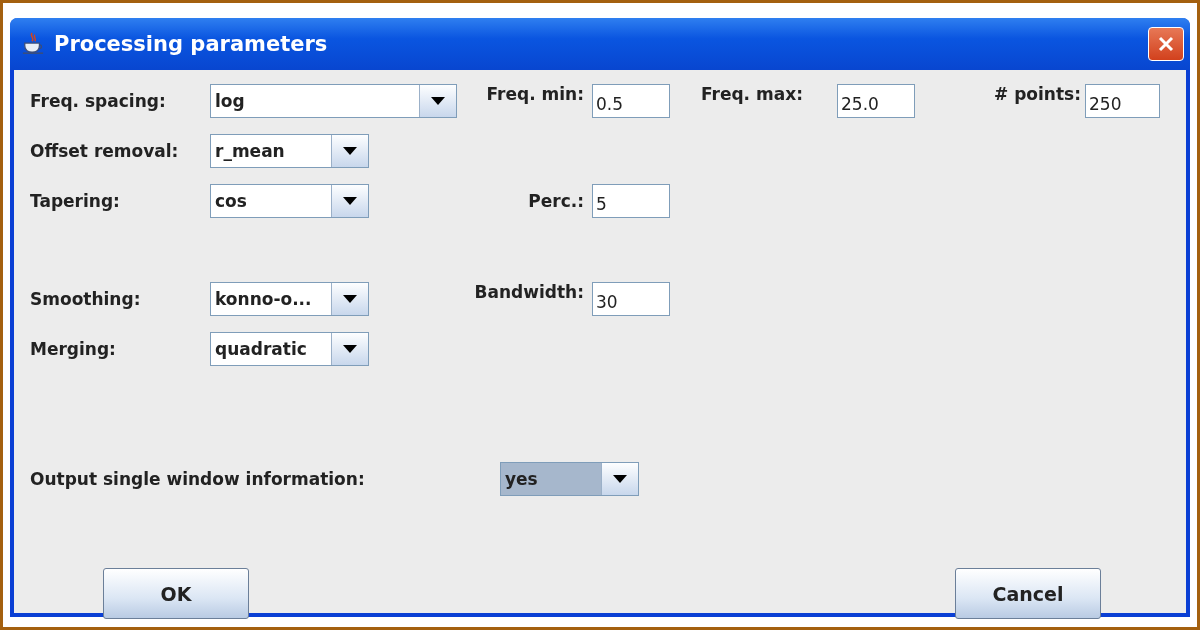 This screenshot has width=1200, height=630. I want to click on dropdown: r_mean, so click(289, 151).